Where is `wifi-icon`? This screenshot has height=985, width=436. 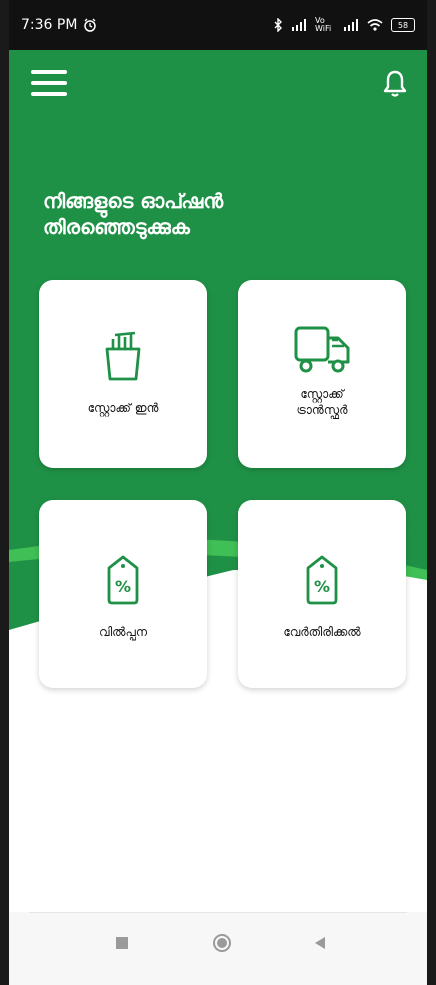
wifi-icon is located at coordinates (375, 25).